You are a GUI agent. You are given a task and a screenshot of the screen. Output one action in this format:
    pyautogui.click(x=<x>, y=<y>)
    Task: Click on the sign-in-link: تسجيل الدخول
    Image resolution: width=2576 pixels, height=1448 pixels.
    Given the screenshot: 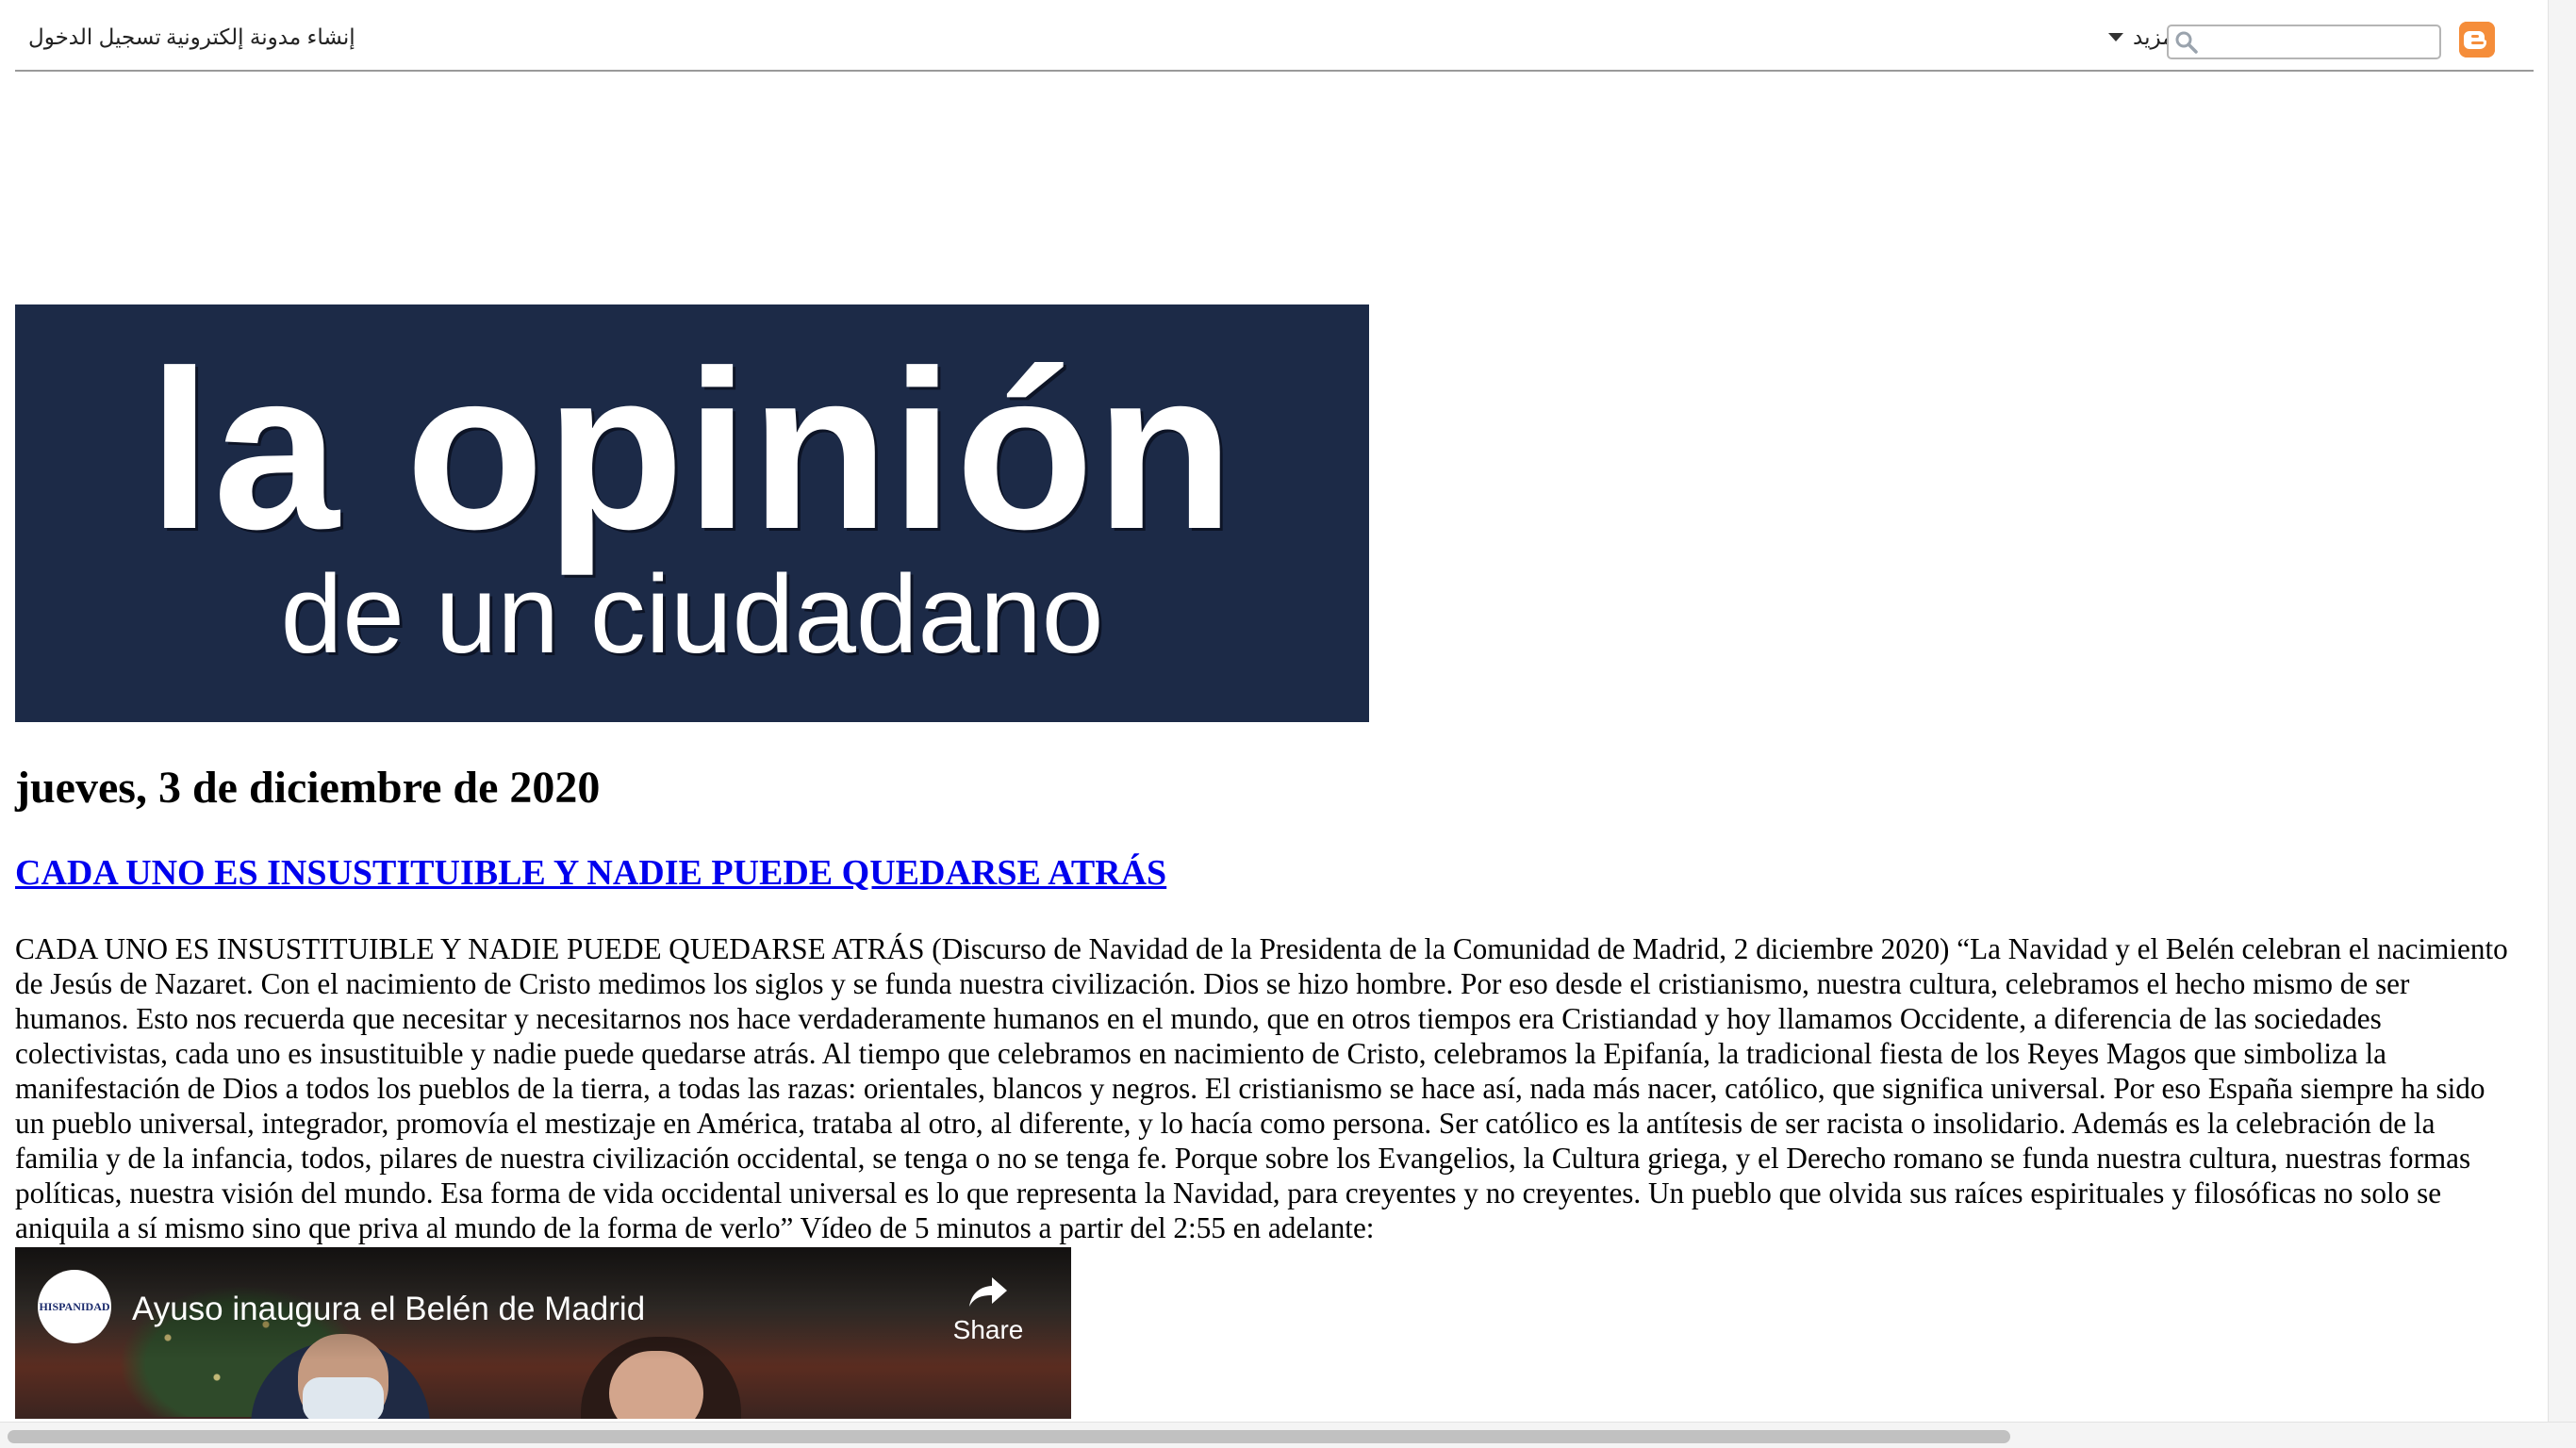 What is the action you would take?
    pyautogui.click(x=94, y=37)
    